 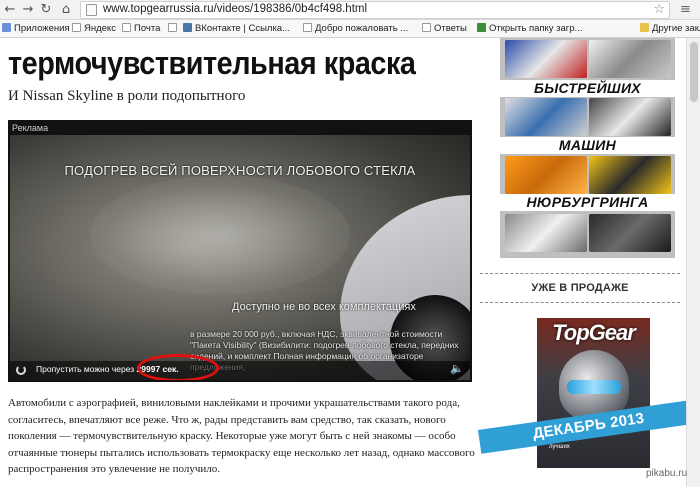 What do you see at coordinates (587, 88) in the screenshot?
I see `banner-word: БЫСТРЕЙШИХ` at bounding box center [587, 88].